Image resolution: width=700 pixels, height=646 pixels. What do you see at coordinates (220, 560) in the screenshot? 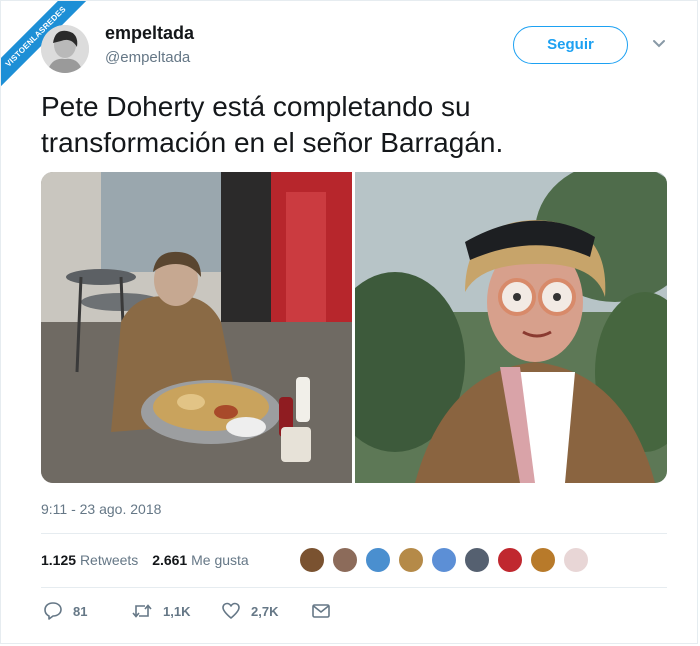
I see `likes-label: Me gusta` at bounding box center [220, 560].